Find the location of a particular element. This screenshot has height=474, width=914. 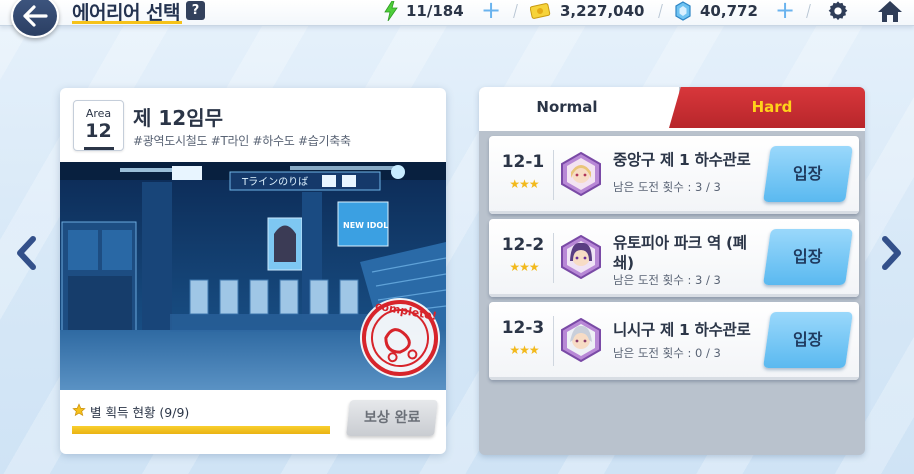

credit-ticket-icon is located at coordinates (540, 11).